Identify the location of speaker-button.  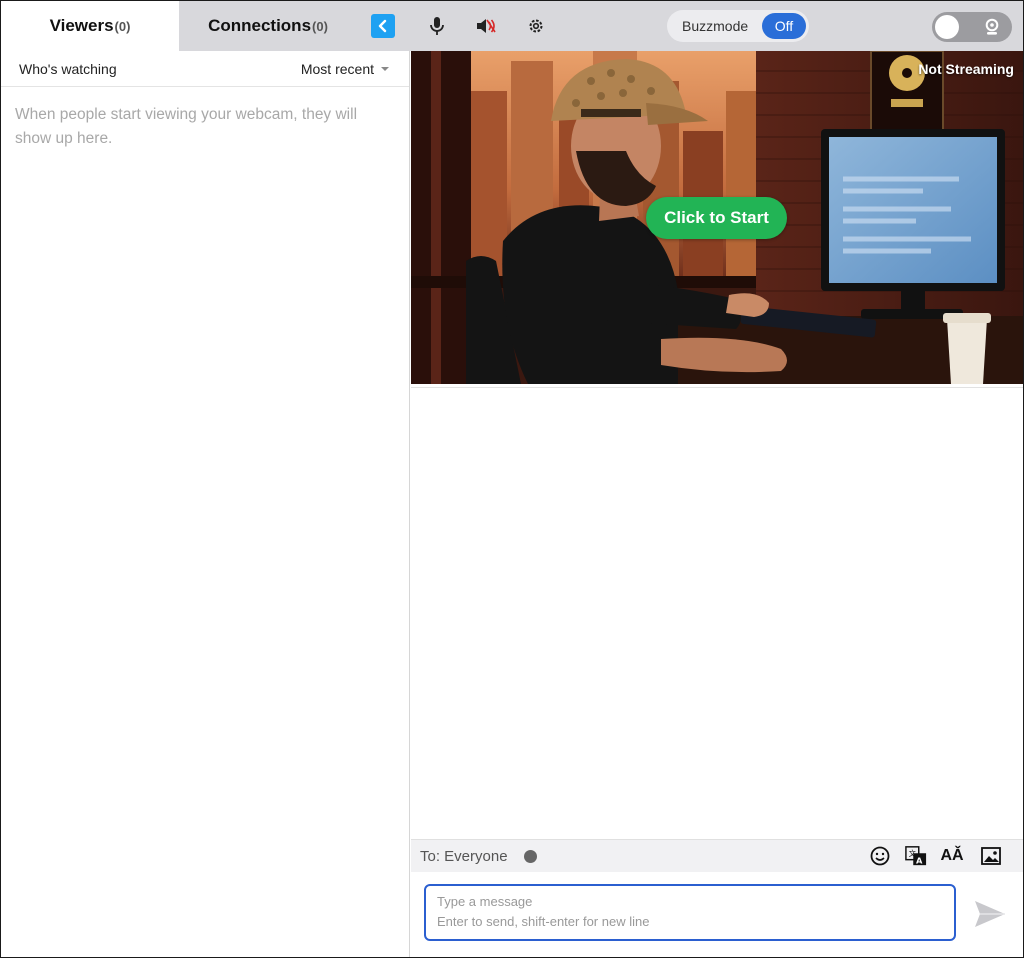
(486, 26).